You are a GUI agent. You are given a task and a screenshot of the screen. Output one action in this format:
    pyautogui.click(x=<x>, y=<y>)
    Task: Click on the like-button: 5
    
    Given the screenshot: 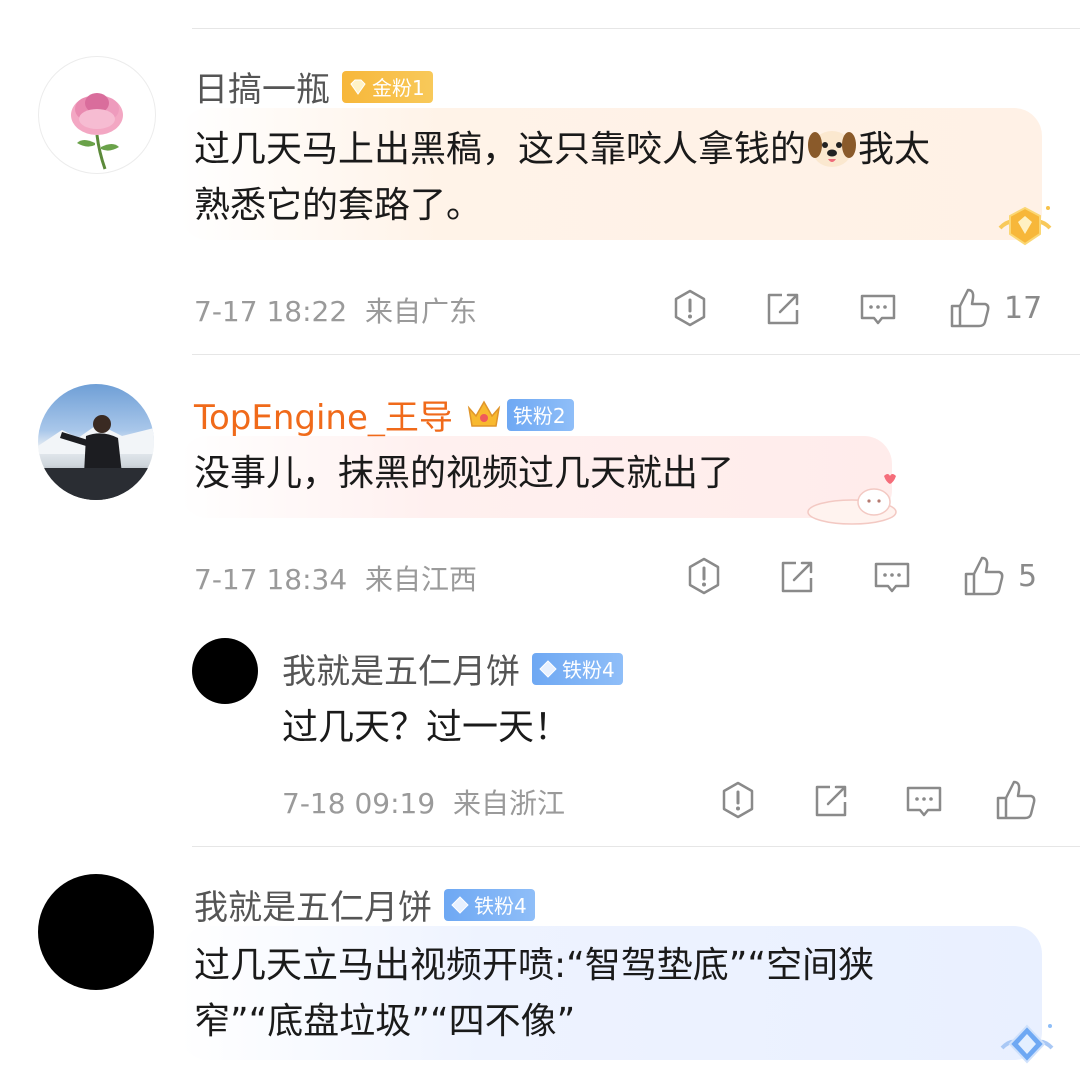 What is the action you would take?
    pyautogui.click(x=999, y=576)
    